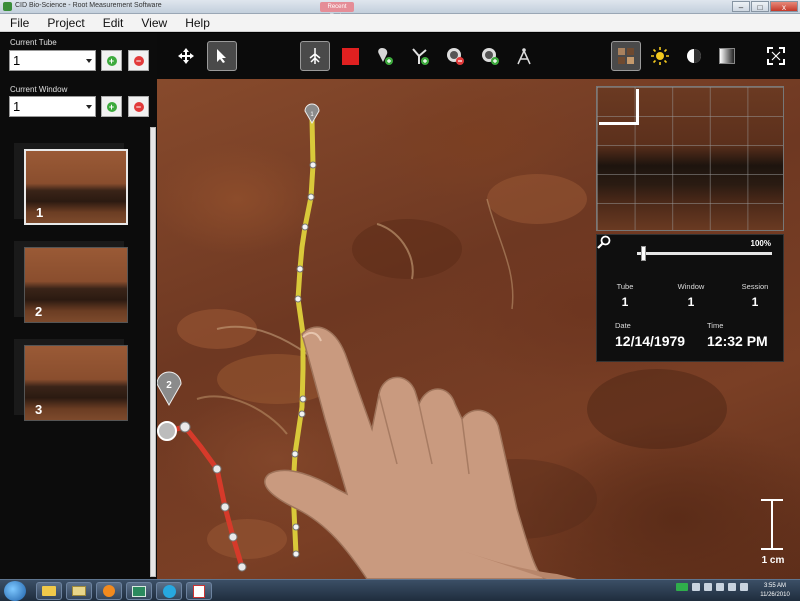  I want to click on add-branch-icon, so click(420, 56).